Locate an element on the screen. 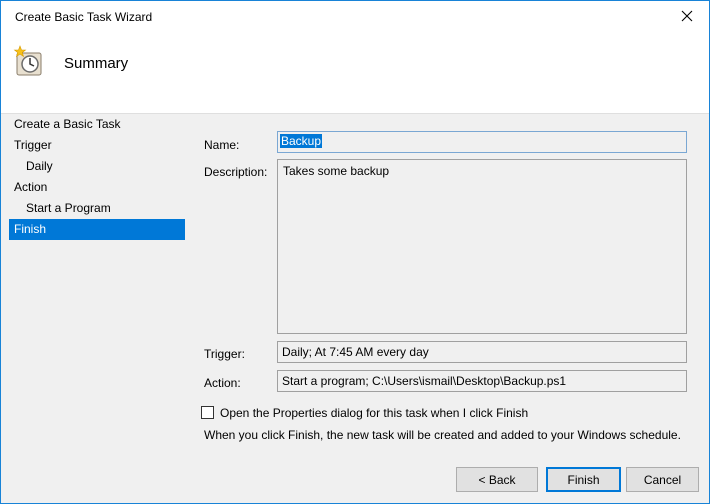 This screenshot has width=710, height=504. close-icon is located at coordinates (687, 16).